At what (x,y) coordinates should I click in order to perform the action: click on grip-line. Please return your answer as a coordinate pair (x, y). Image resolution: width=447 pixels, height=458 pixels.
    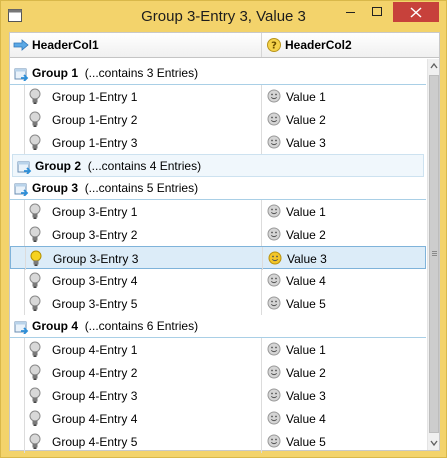
    Looking at the image, I should click on (434, 251).